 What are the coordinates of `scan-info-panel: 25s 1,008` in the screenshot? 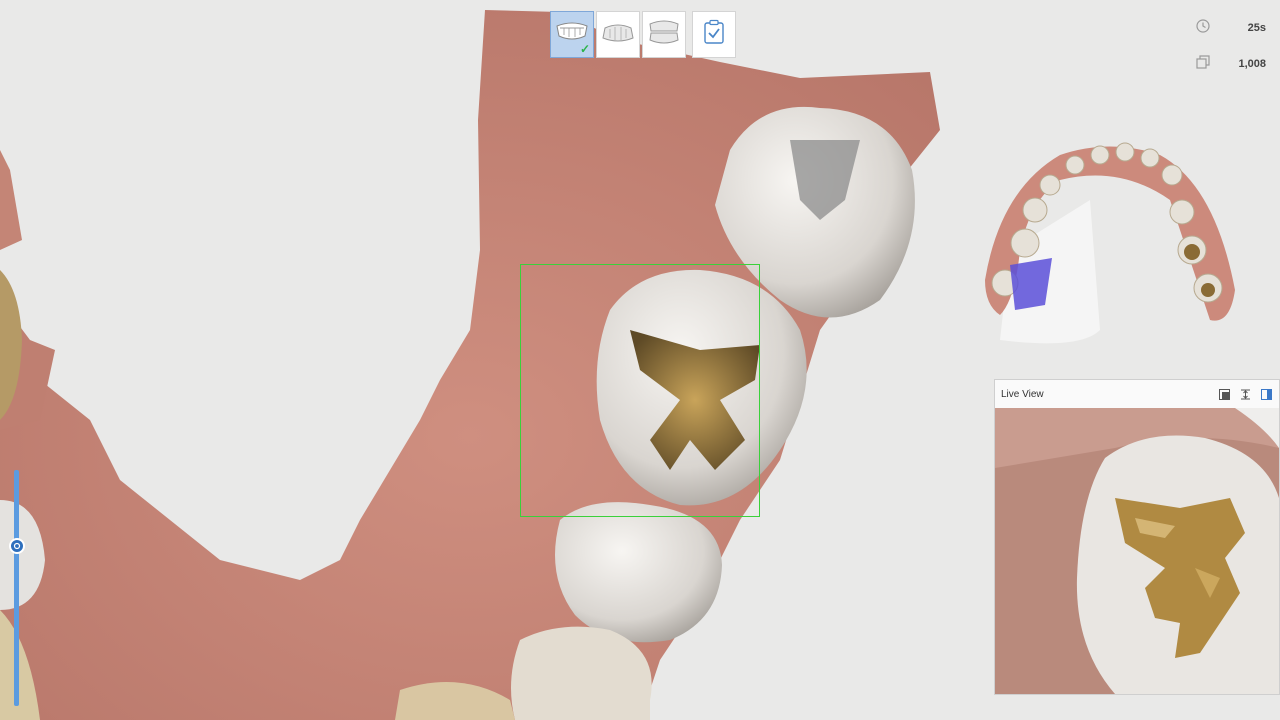 It's located at (1231, 54).